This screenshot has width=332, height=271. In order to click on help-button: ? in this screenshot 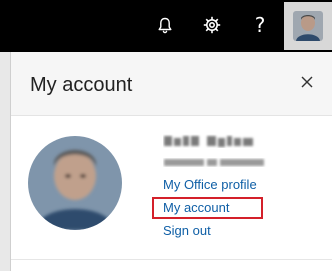, I will do `click(260, 25)`.